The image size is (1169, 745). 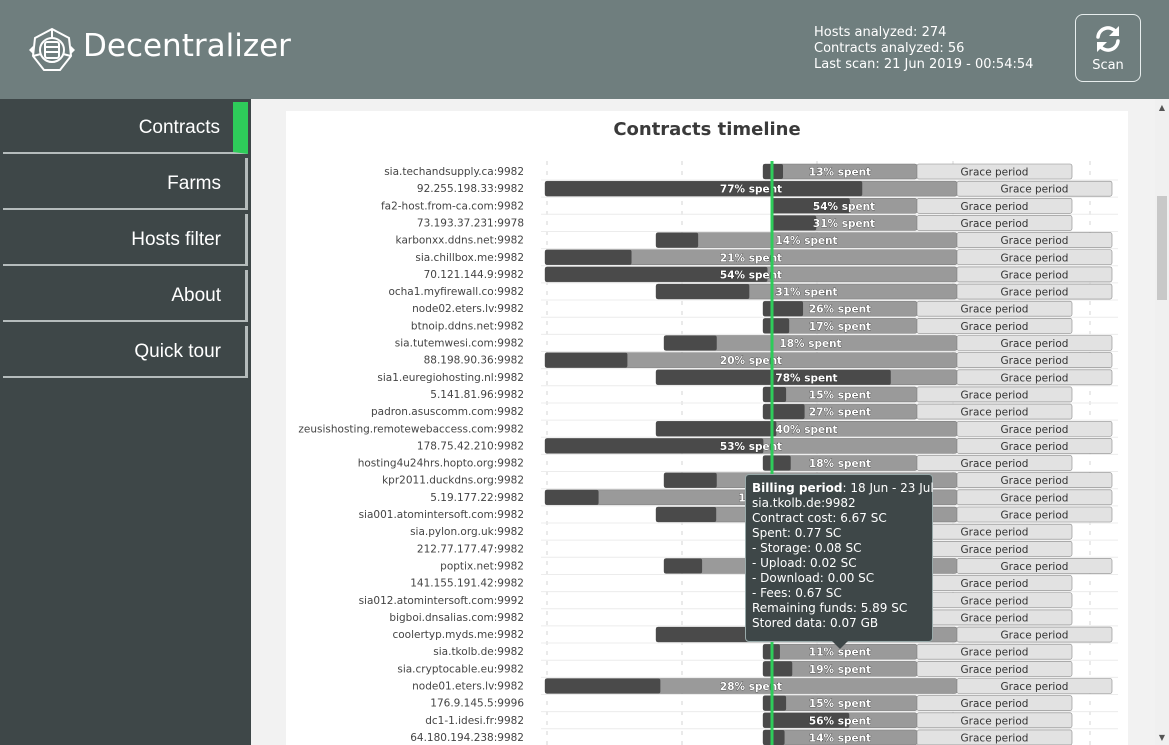 I want to click on host-label: sia1.euregiohosting.nl:9982, so click(x=450, y=378).